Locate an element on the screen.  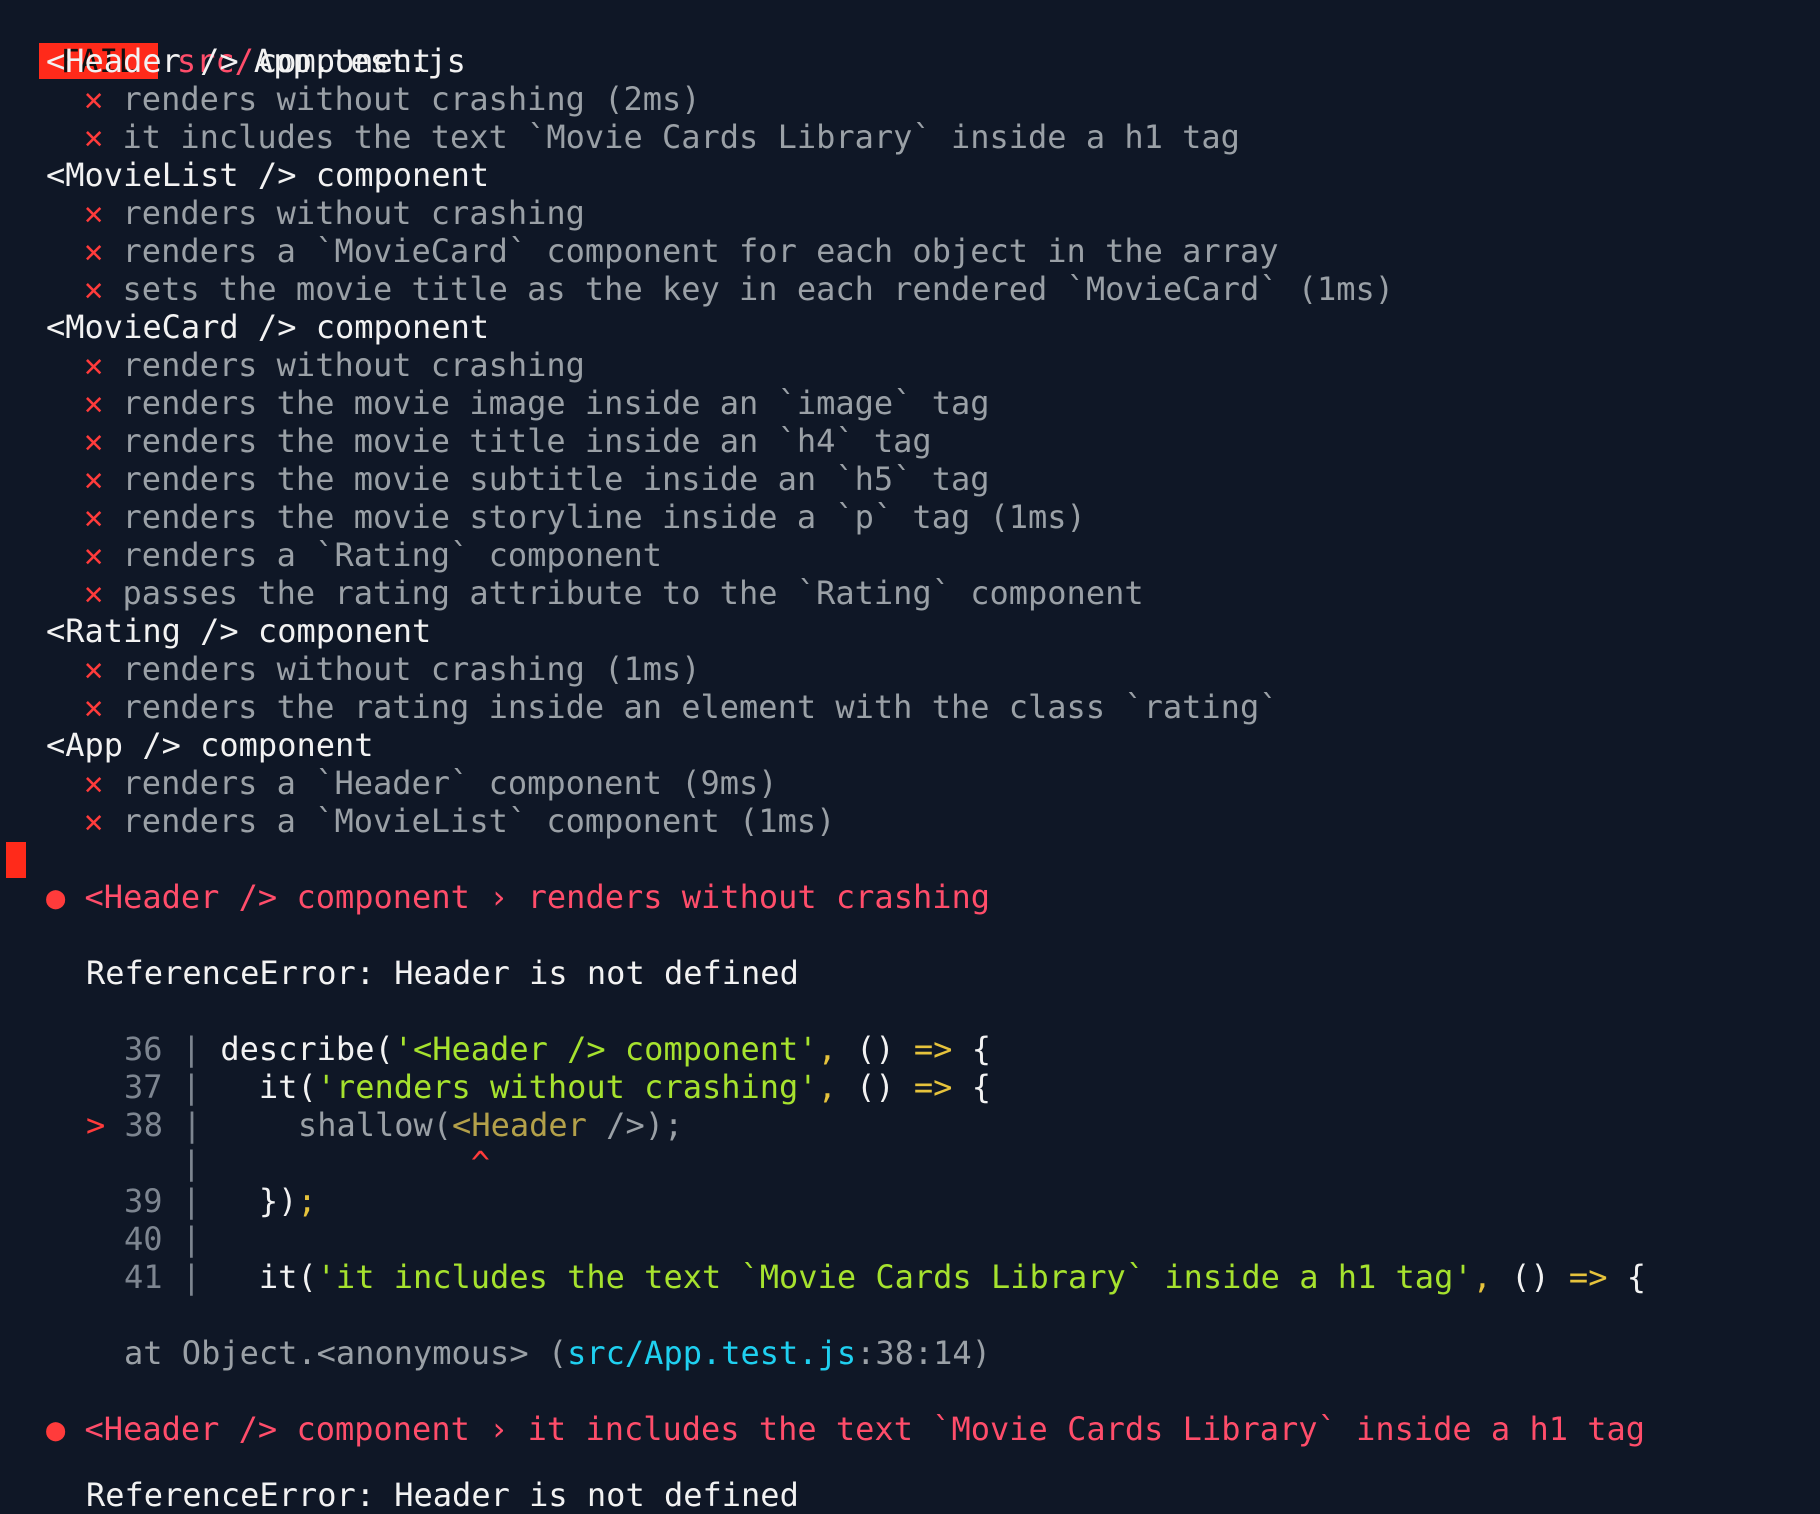
line-number: 37 is located at coordinates (143, 1087).